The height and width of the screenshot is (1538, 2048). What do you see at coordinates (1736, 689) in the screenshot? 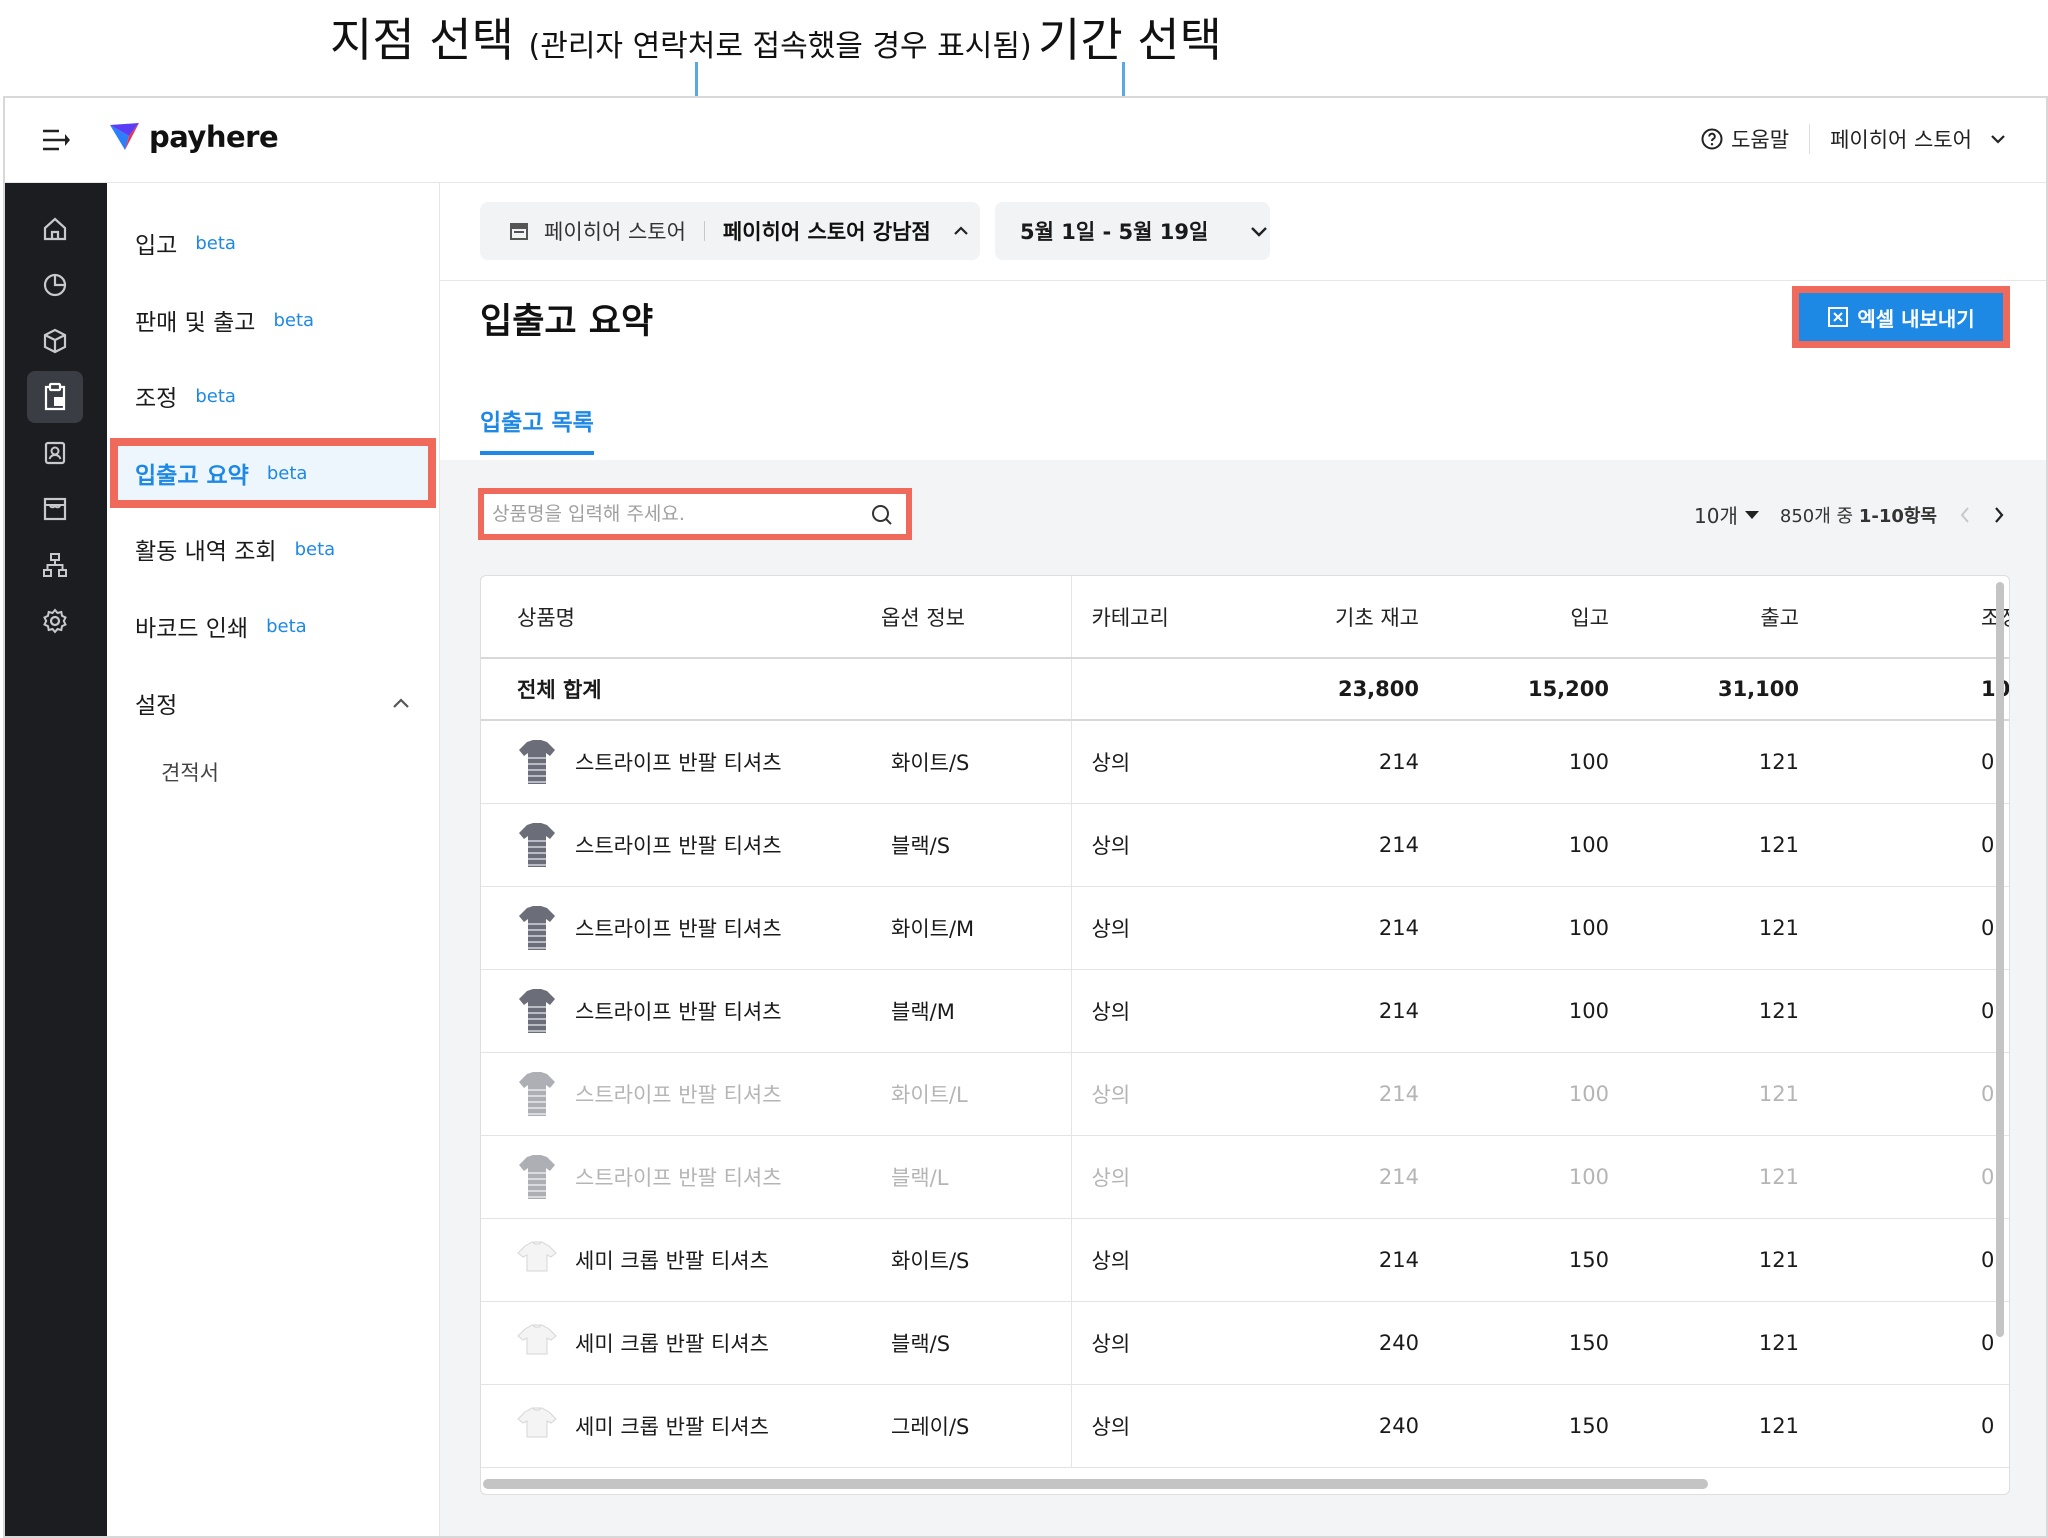
I see `total-outbound: 31,100` at bounding box center [1736, 689].